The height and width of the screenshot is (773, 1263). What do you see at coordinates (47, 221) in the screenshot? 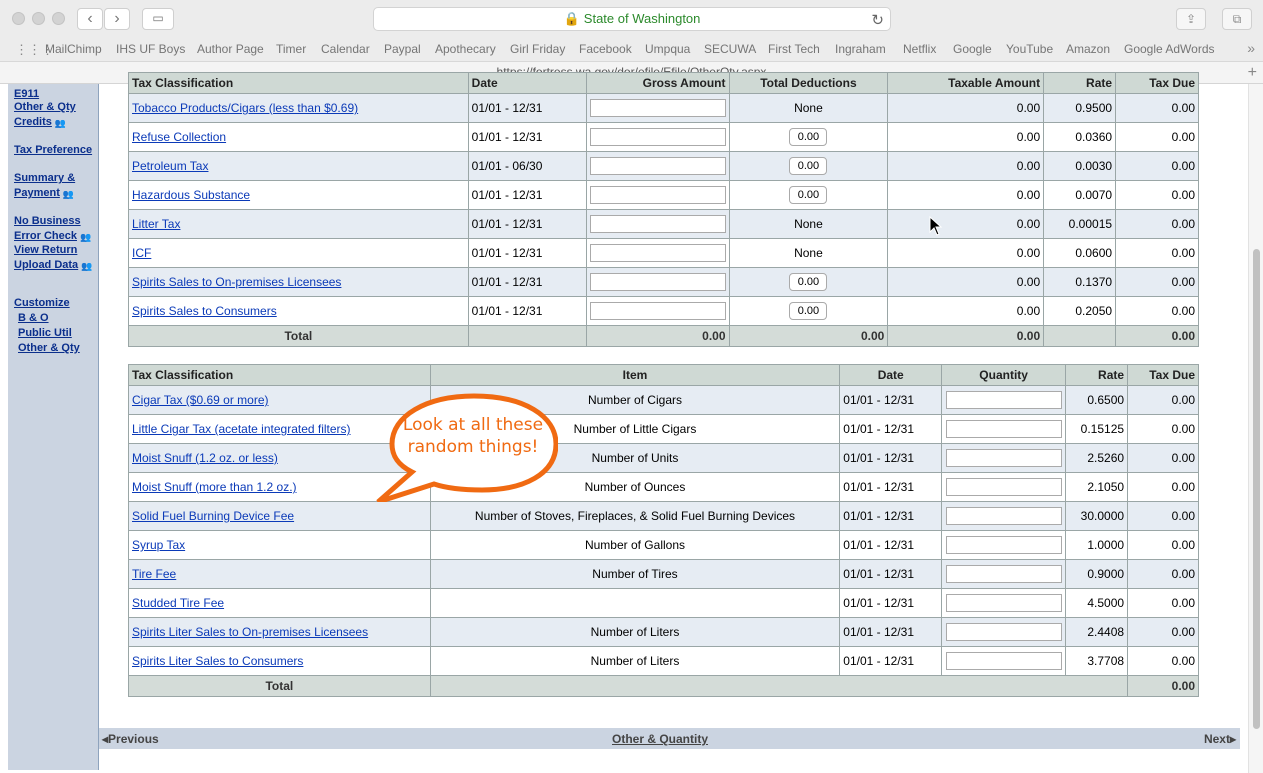
I see `sidebar-item-no-business: No Business` at bounding box center [47, 221].